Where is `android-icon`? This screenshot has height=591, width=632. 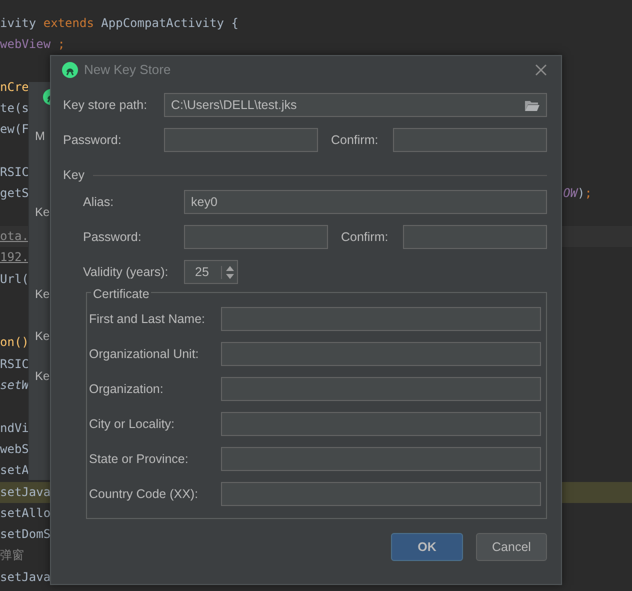
android-icon is located at coordinates (70, 70).